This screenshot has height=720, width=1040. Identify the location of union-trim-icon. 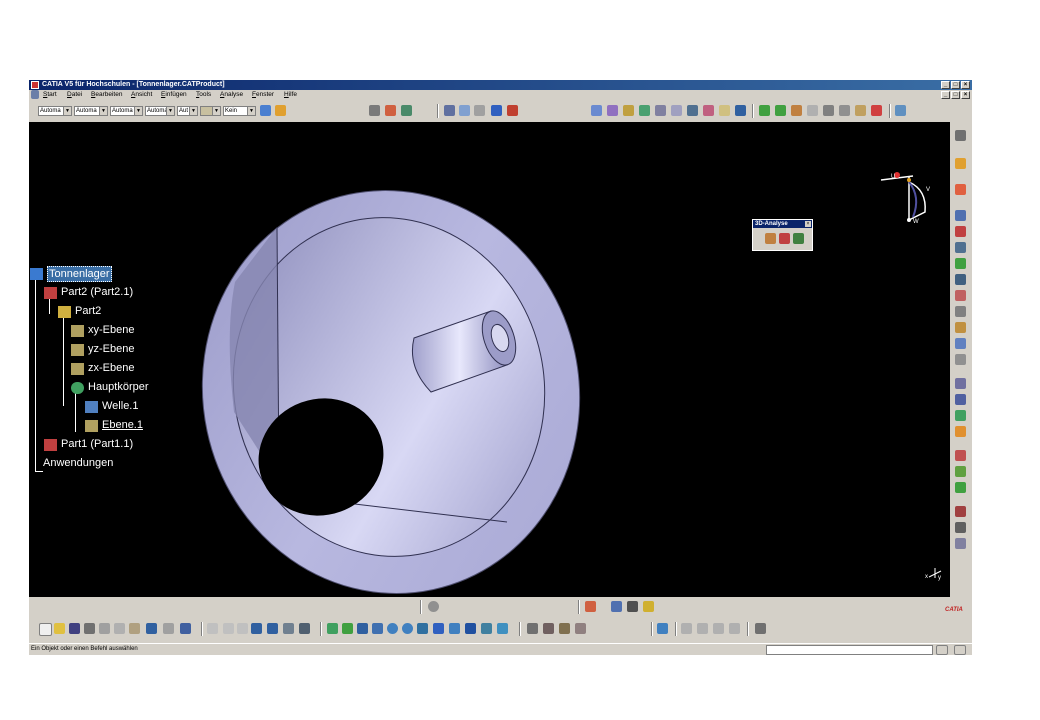
(734, 628).